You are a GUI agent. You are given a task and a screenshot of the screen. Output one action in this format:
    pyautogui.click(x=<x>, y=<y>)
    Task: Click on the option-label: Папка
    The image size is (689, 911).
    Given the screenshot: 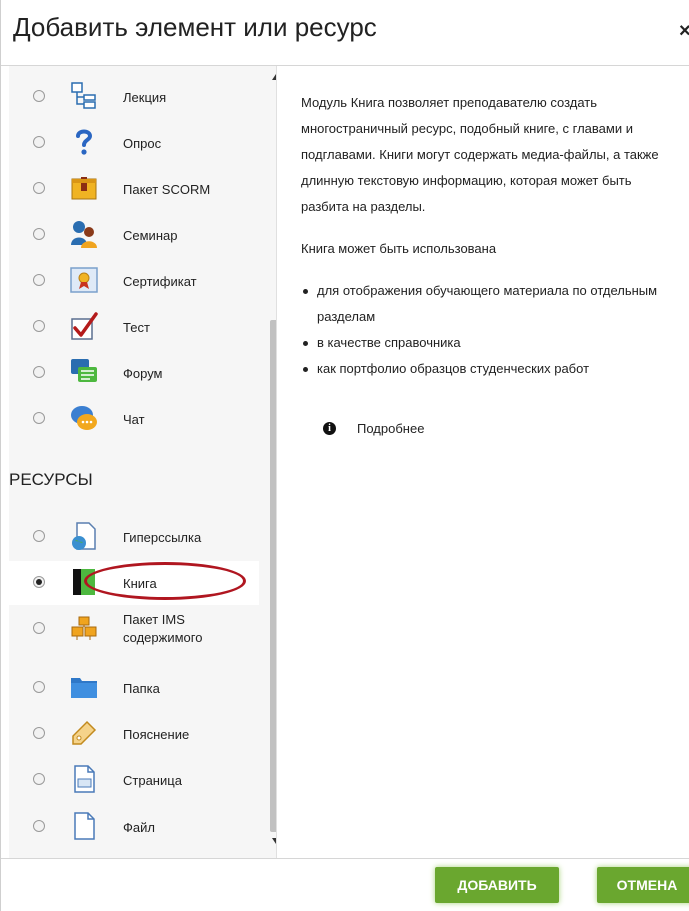 What is the action you would take?
    pyautogui.click(x=141, y=688)
    